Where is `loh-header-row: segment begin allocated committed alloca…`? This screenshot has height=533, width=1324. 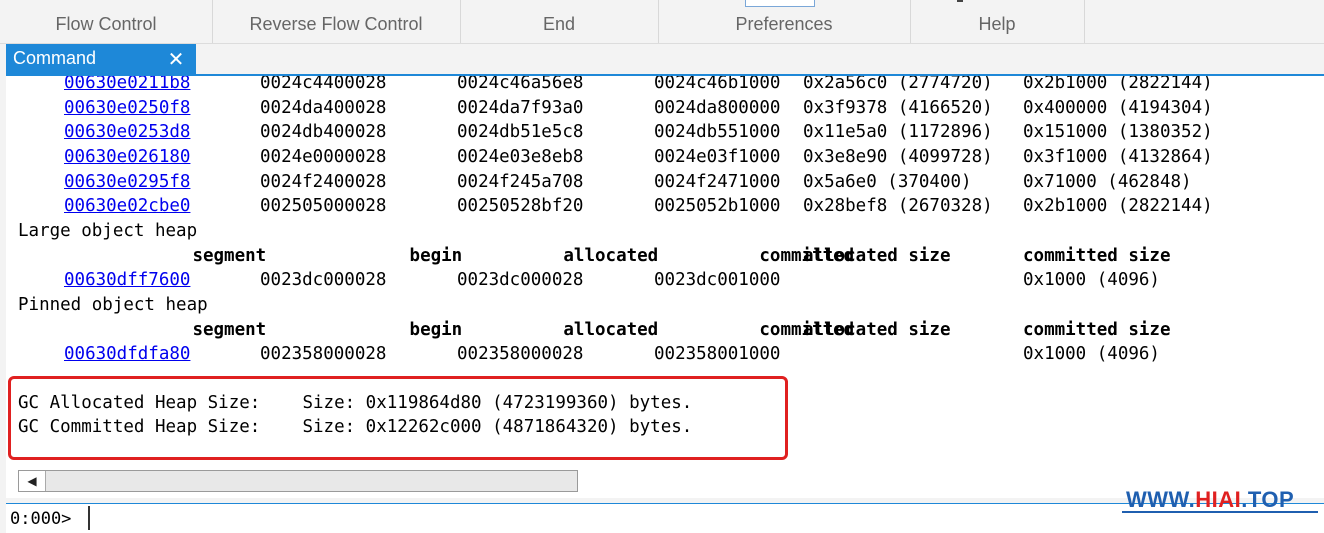 loh-header-row: segment begin allocated committed alloca… is located at coordinates (588, 256).